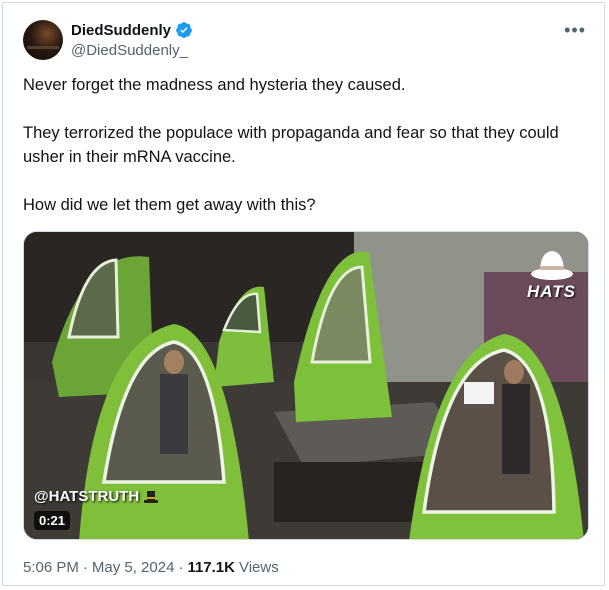 The image size is (609, 590). Describe the element at coordinates (43, 47) in the screenshot. I see `avatar-detail` at that location.